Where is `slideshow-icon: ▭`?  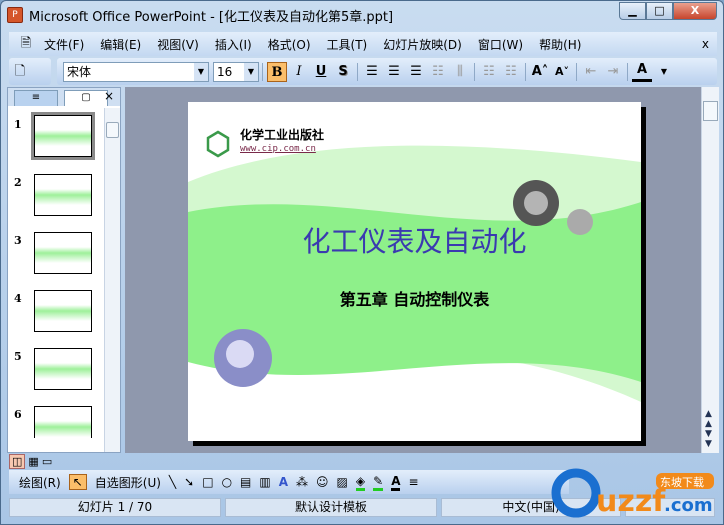
slideshow-icon: ▭ is located at coordinates (47, 461).